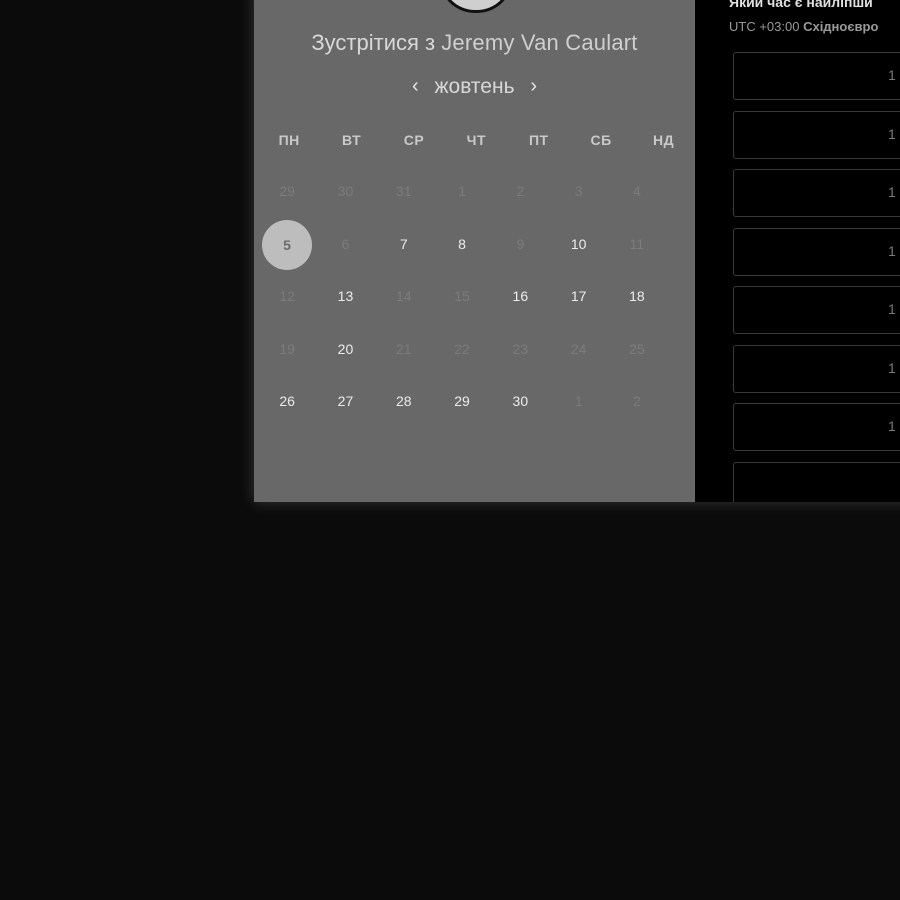 The width and height of the screenshot is (900, 900). I want to click on chevron-right-icon: ›, so click(533, 86).